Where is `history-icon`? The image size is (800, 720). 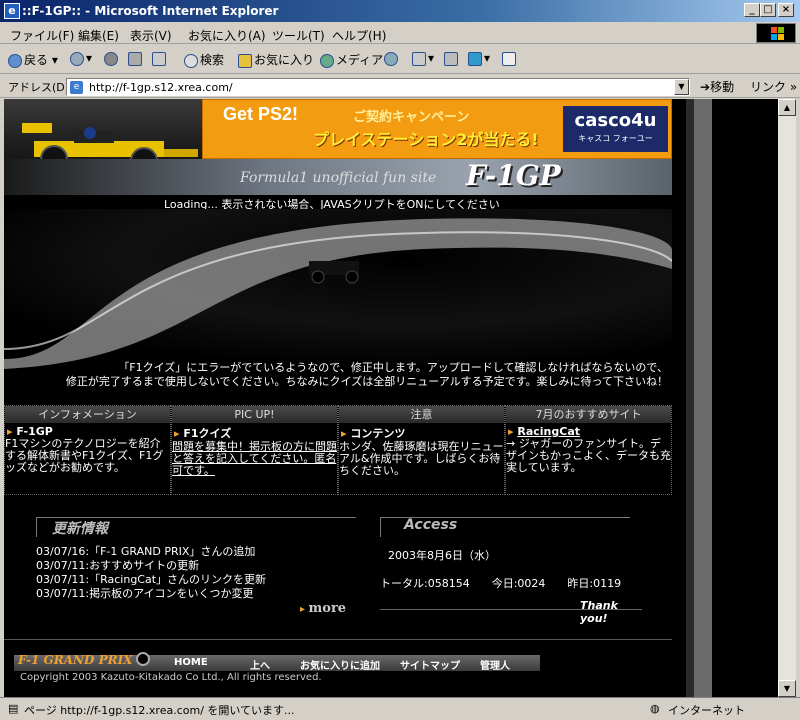
history-icon is located at coordinates (391, 58).